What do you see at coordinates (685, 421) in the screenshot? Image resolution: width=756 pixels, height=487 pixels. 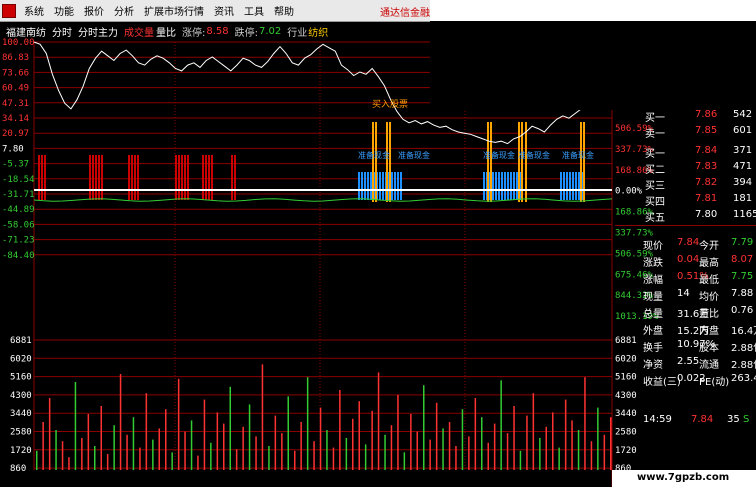 I see `tick-row: 14:59 7.84 35 S` at bounding box center [685, 421].